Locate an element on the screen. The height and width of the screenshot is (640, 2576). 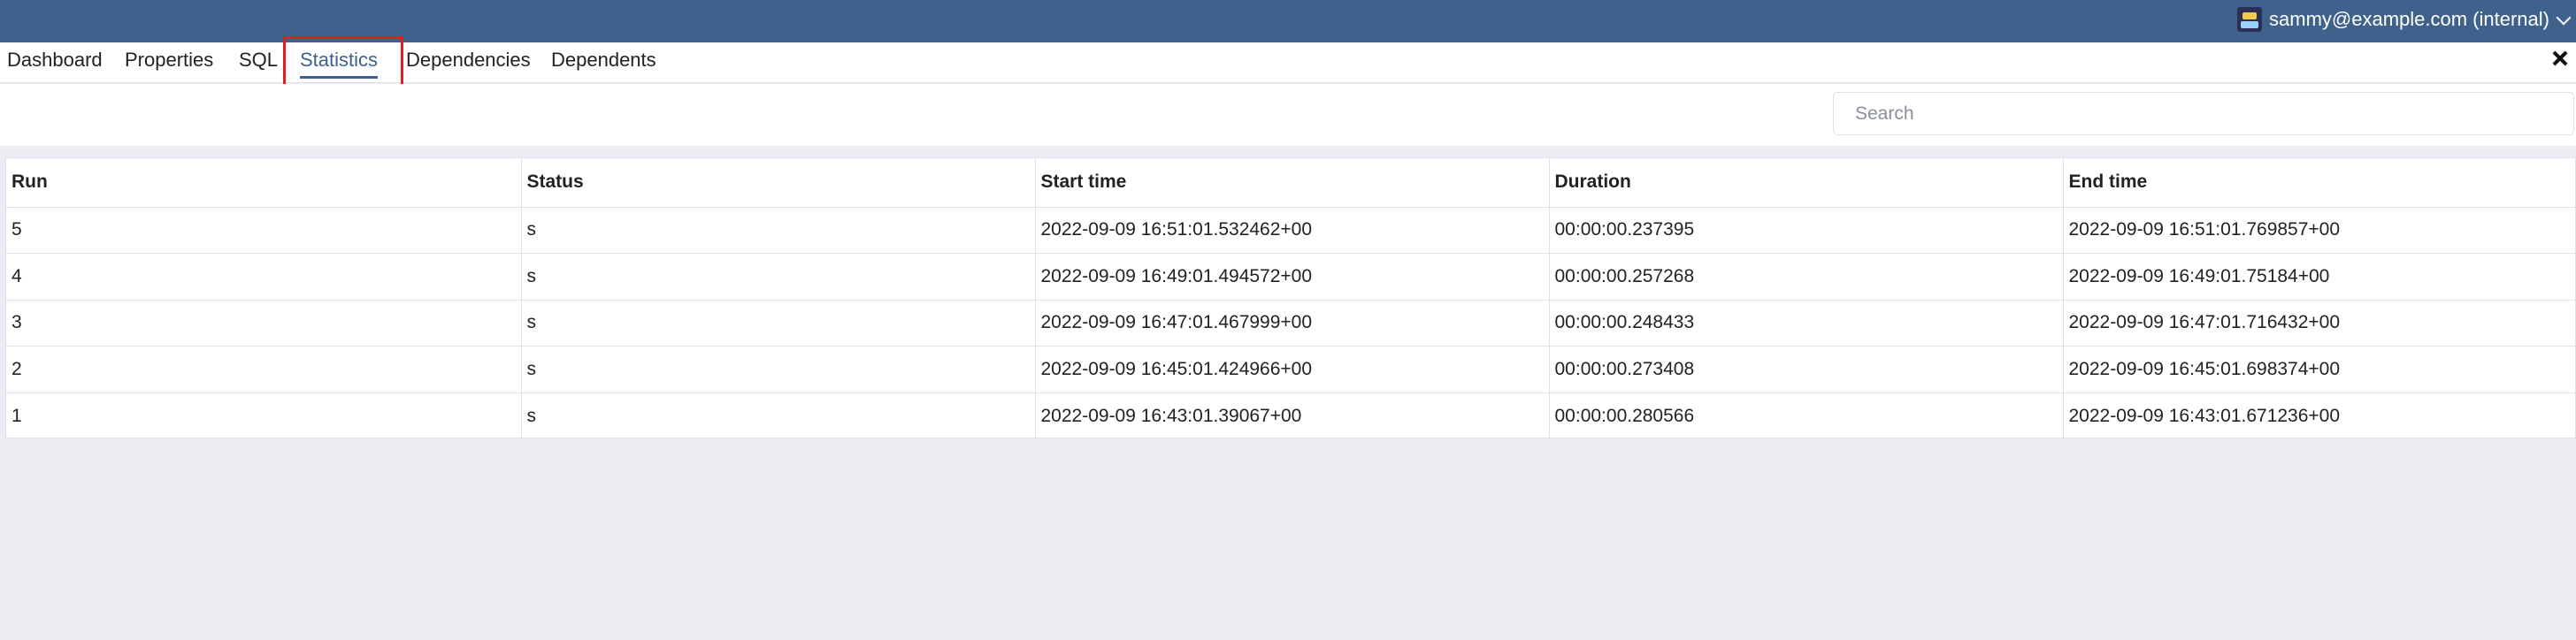
column-header-run: Run is located at coordinates (264, 183).